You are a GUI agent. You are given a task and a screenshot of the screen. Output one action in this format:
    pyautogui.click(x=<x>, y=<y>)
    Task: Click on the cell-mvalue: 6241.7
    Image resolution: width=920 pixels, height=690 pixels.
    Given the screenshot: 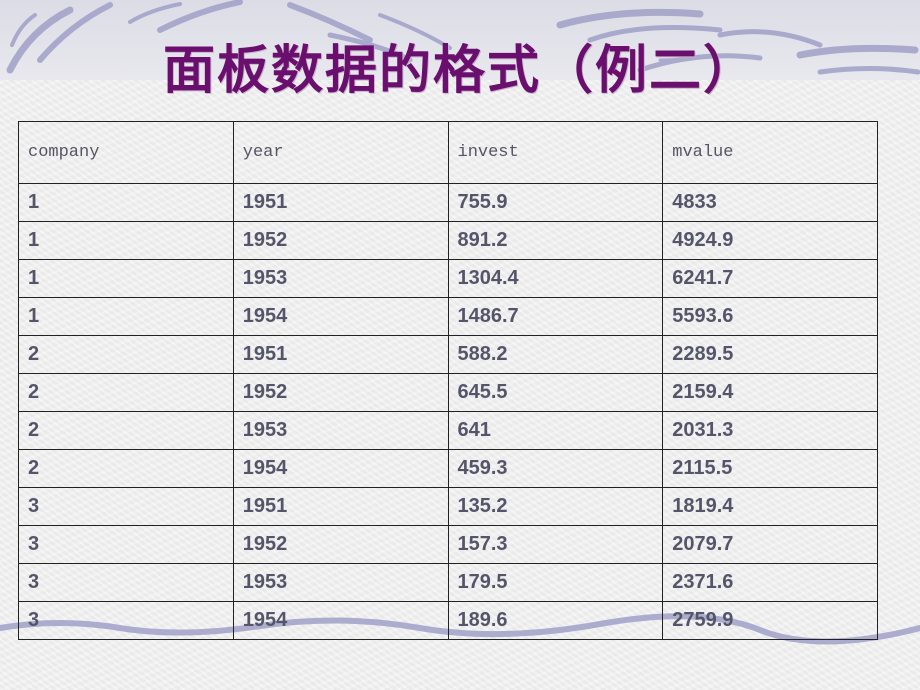 What is the action you would take?
    pyautogui.click(x=770, y=278)
    